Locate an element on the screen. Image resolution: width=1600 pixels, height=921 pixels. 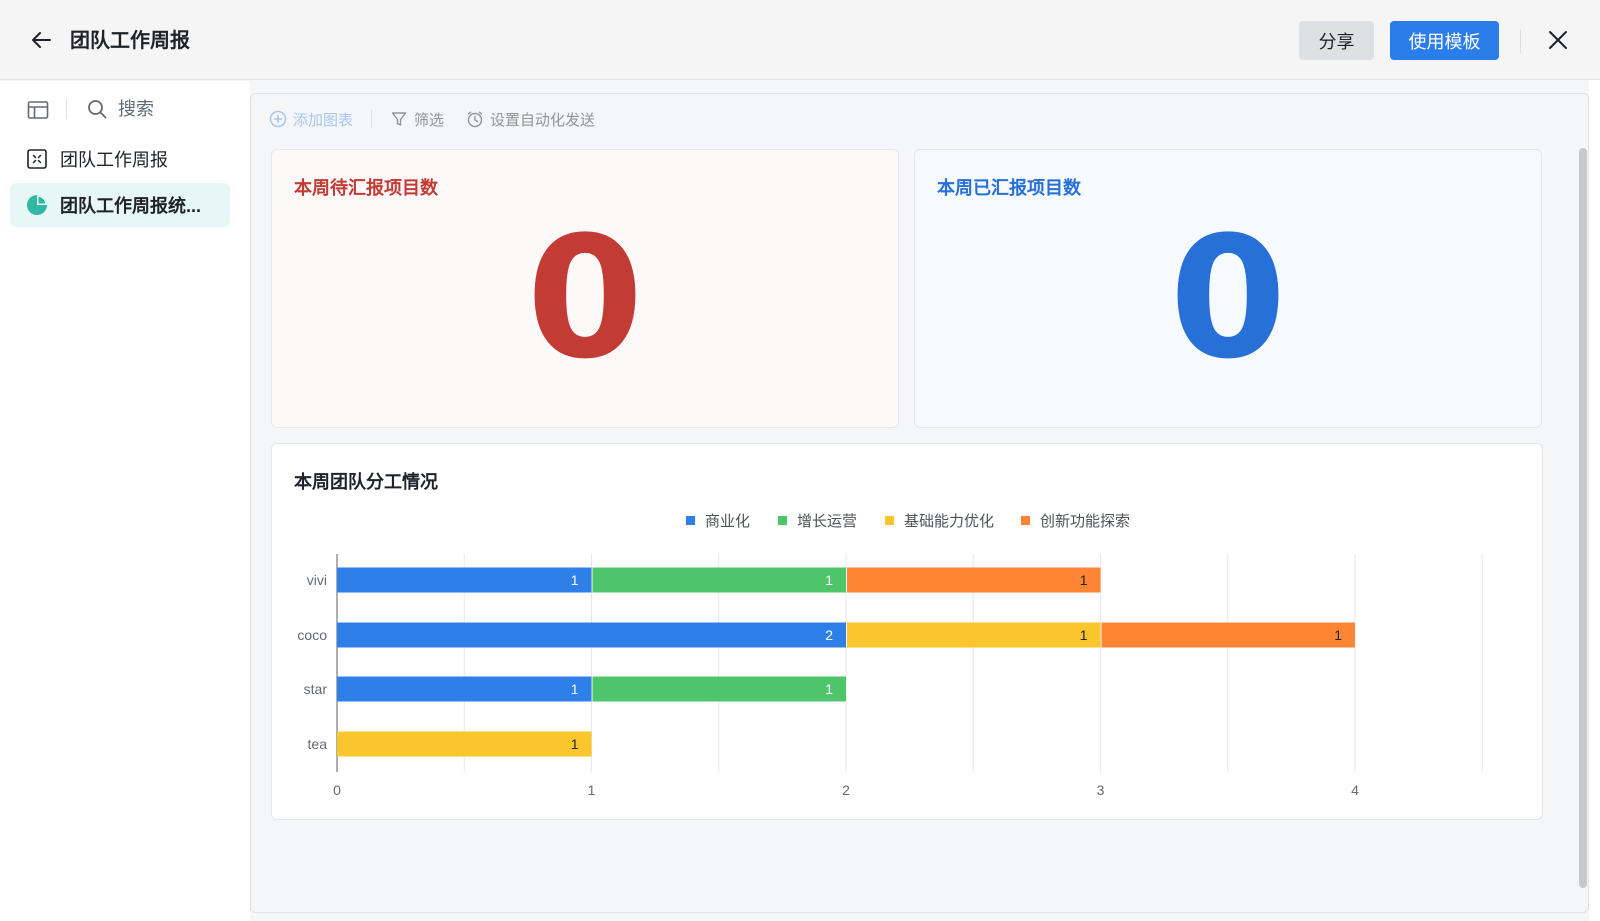
reported-count-value: 0 is located at coordinates (1228, 298).